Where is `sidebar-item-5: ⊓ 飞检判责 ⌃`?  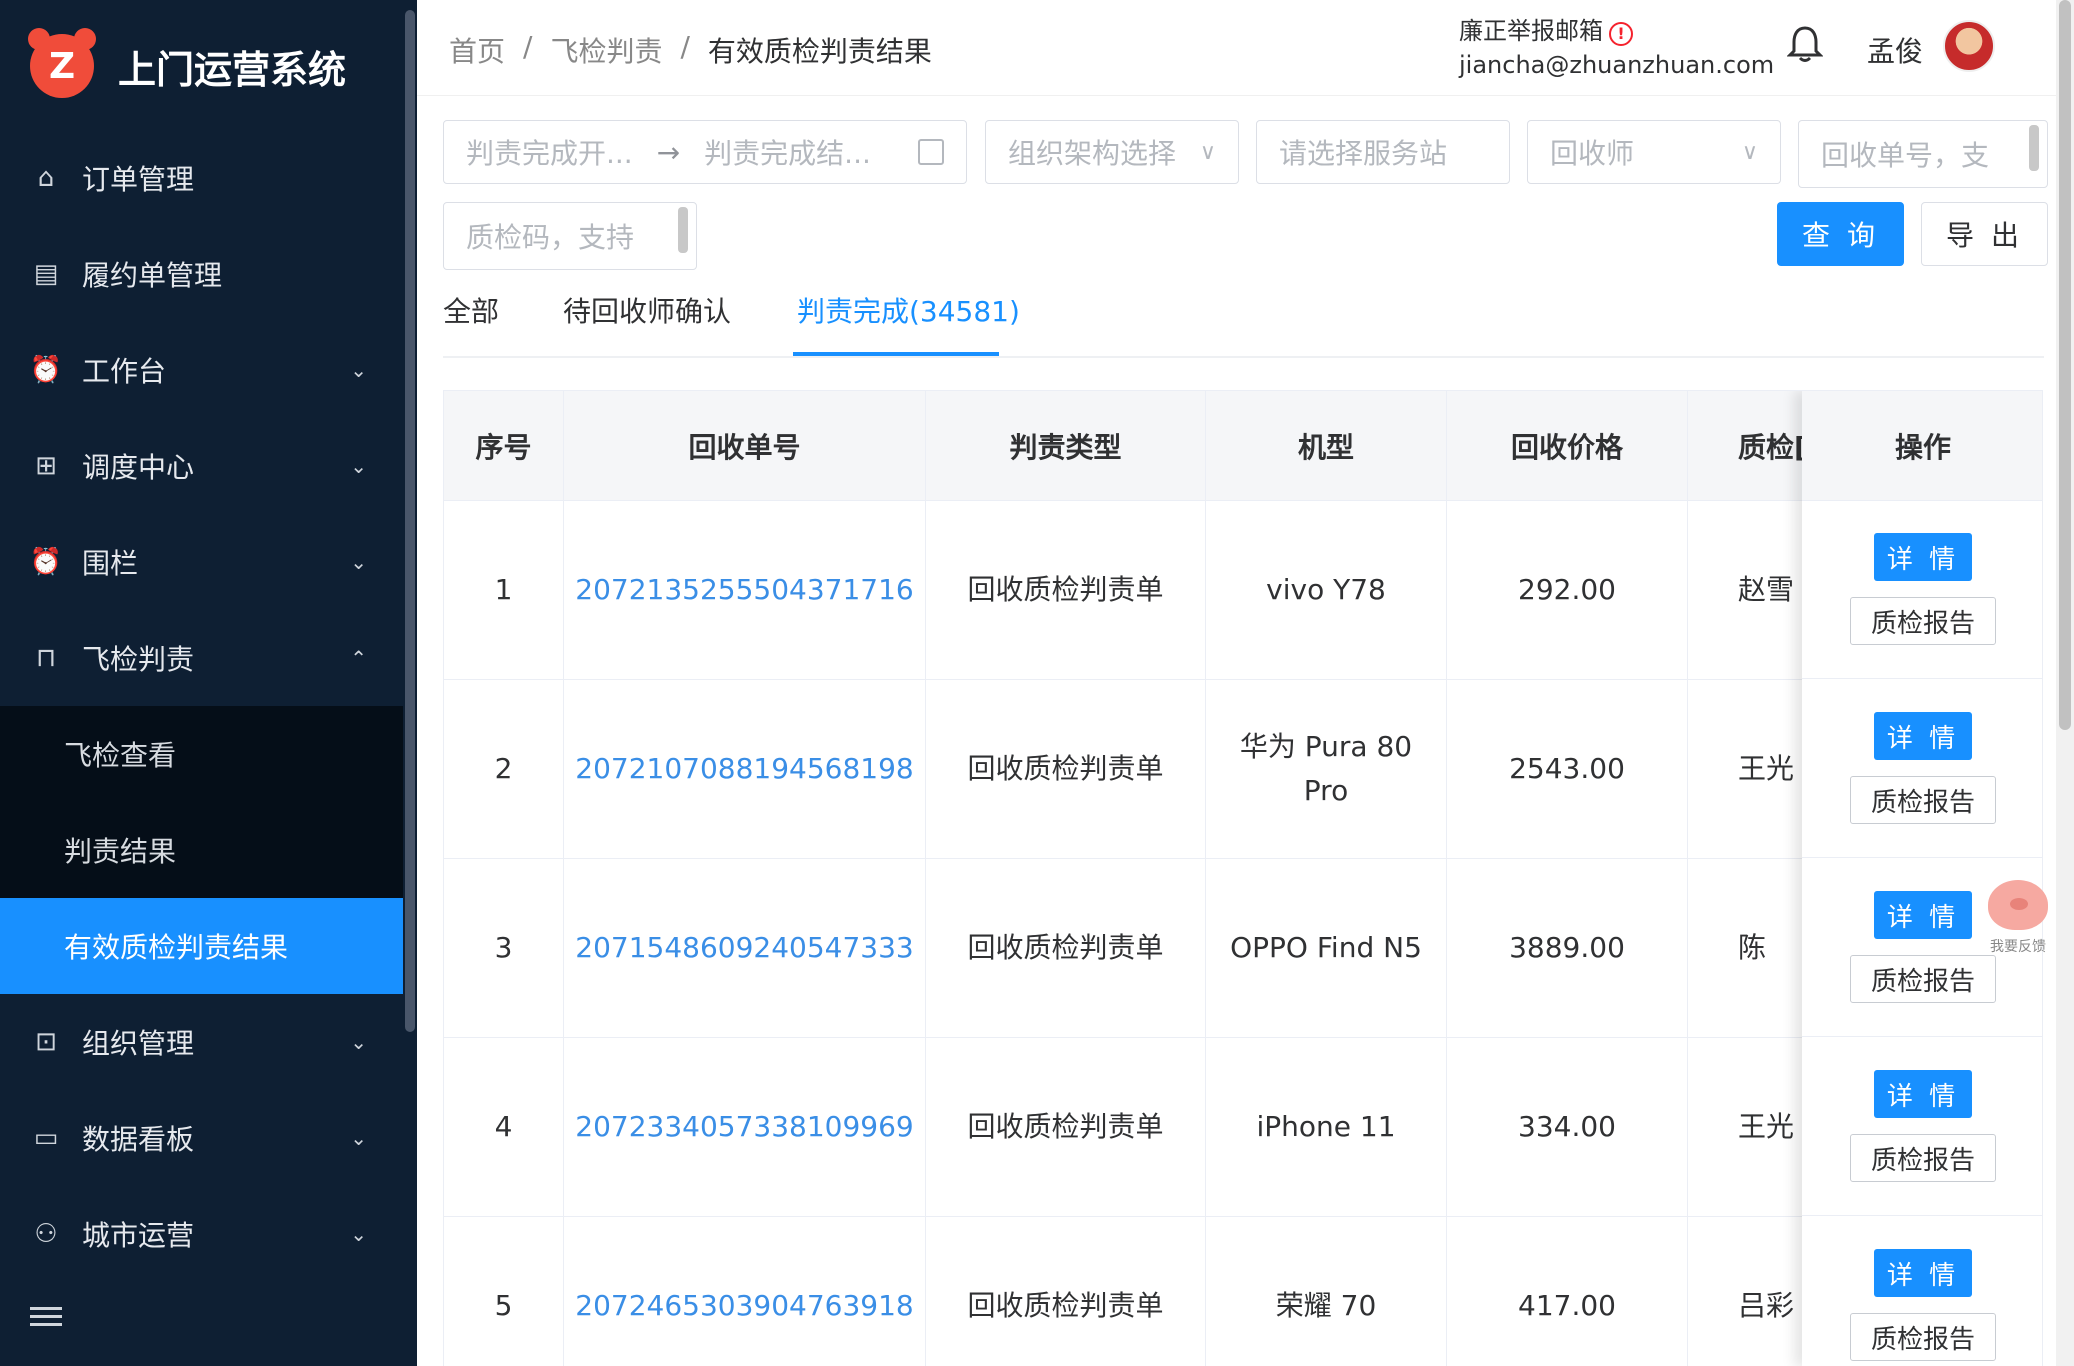 sidebar-item-5: ⊓ 飞检判责 ⌃ is located at coordinates (201, 658).